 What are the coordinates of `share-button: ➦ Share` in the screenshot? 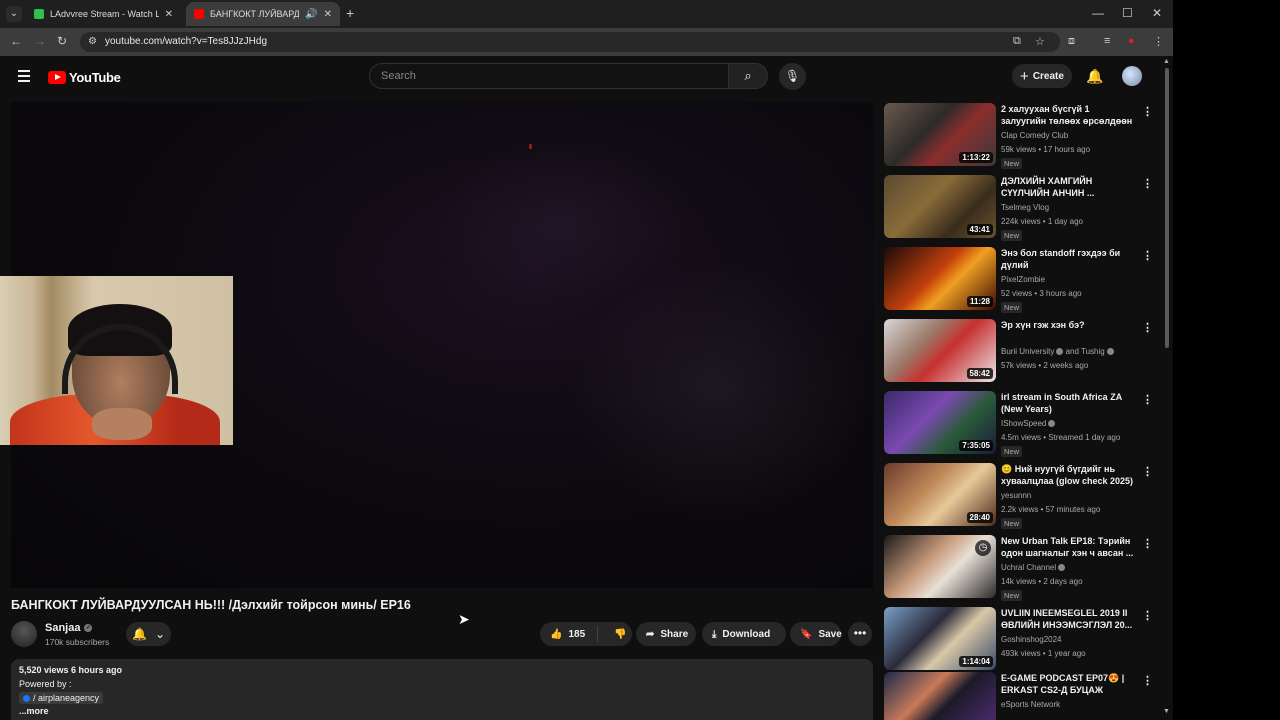 It's located at (666, 634).